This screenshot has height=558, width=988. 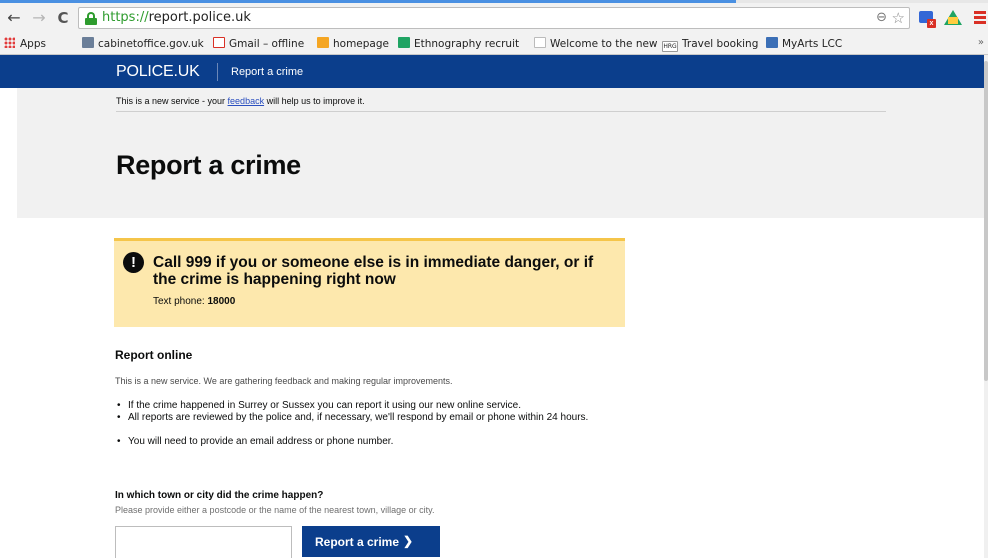 What do you see at coordinates (881, 17) in the screenshot?
I see `zoom-icon: ⊖` at bounding box center [881, 17].